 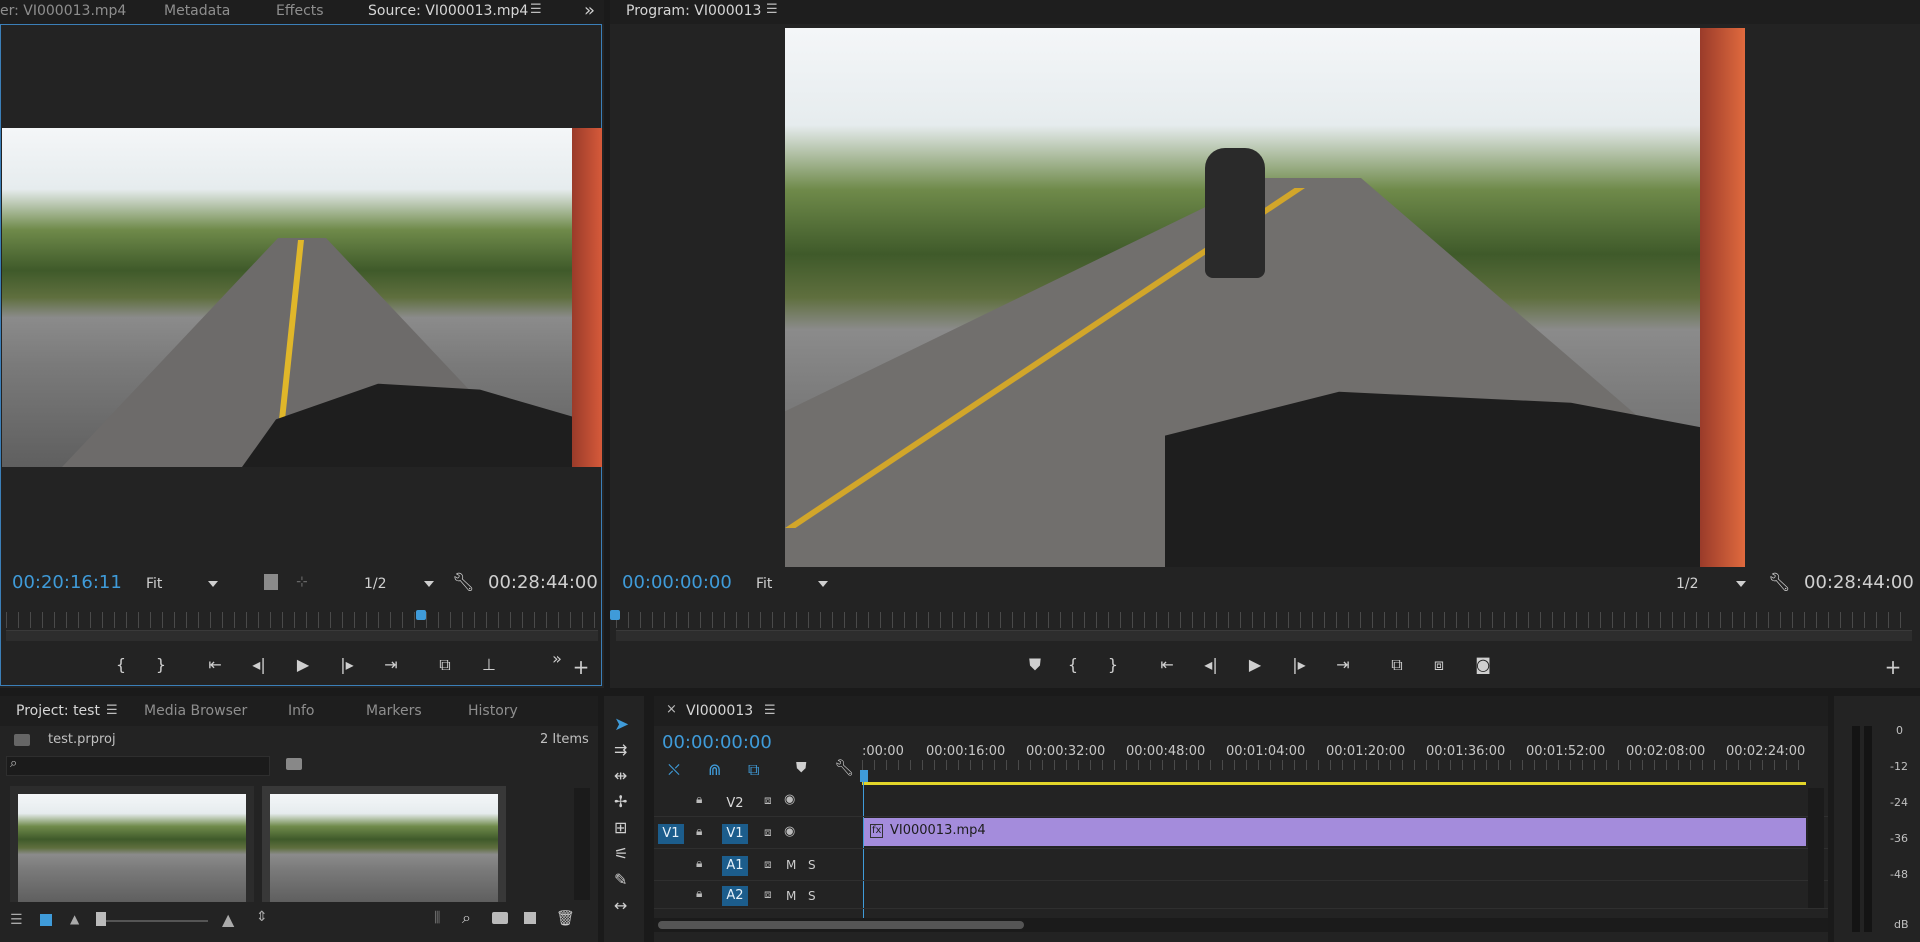 What do you see at coordinates (215, 665) in the screenshot?
I see `go-to-in-icon: ⇤` at bounding box center [215, 665].